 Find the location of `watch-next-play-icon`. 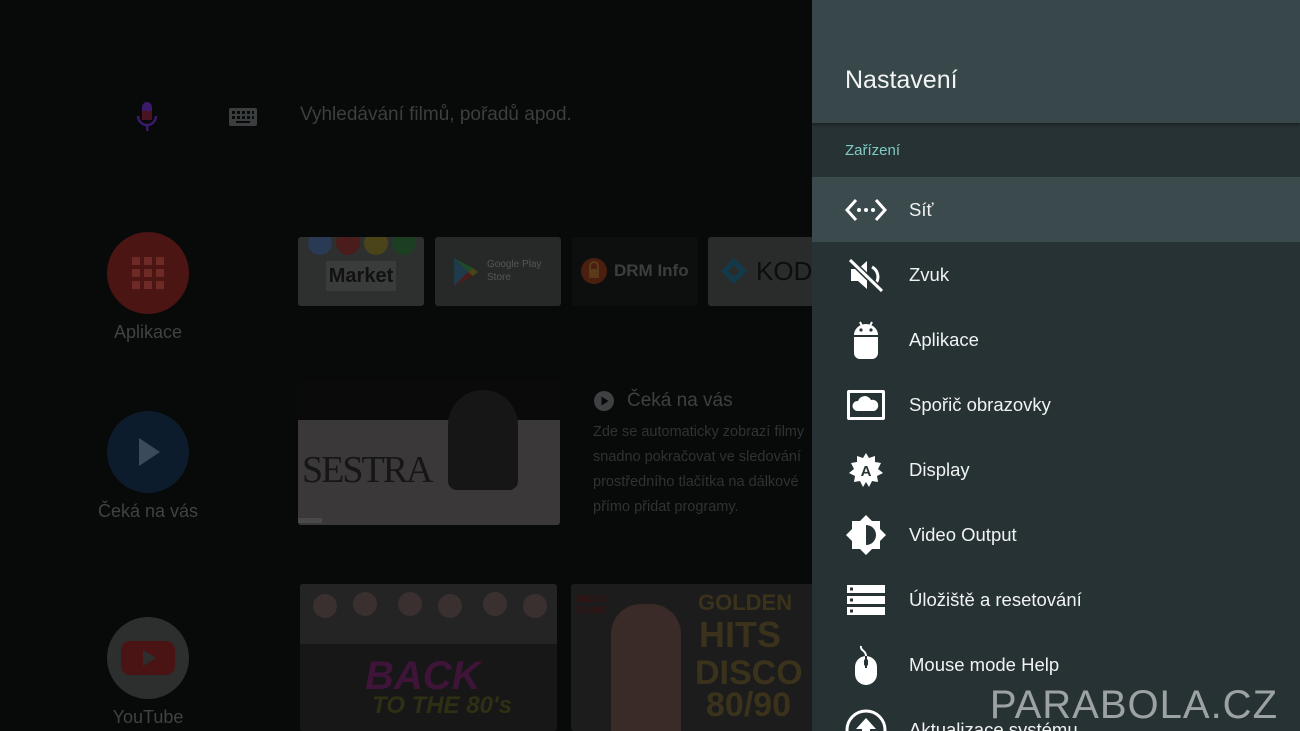

watch-next-play-icon is located at coordinates (604, 401).